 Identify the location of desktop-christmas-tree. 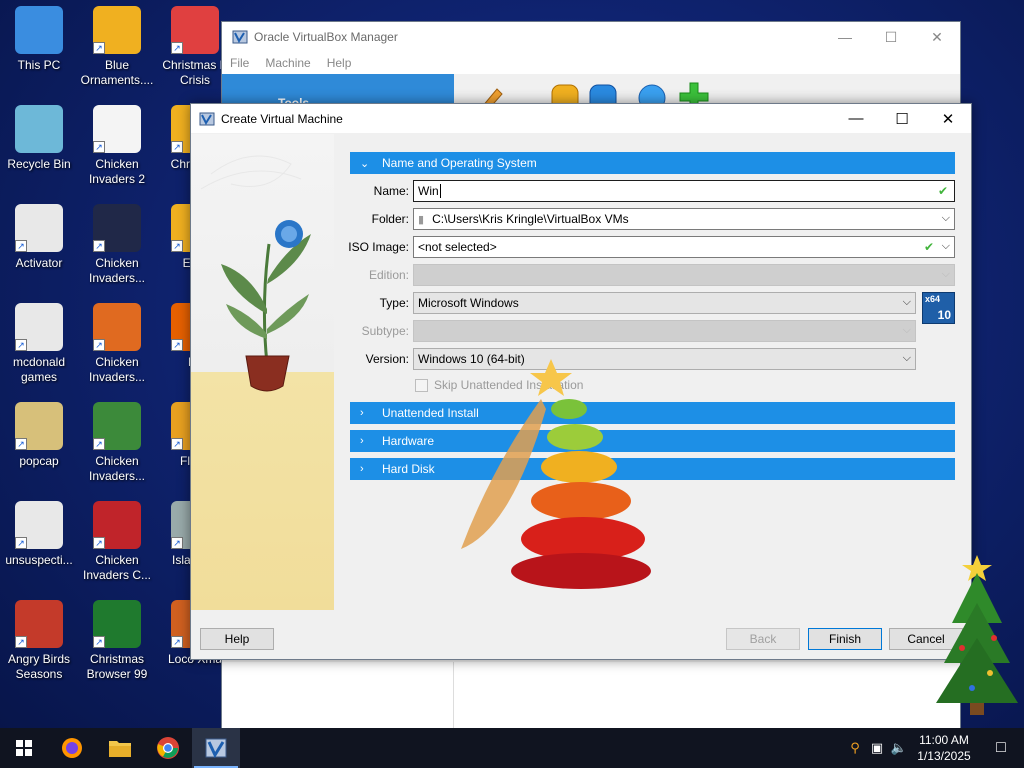
(977, 635).